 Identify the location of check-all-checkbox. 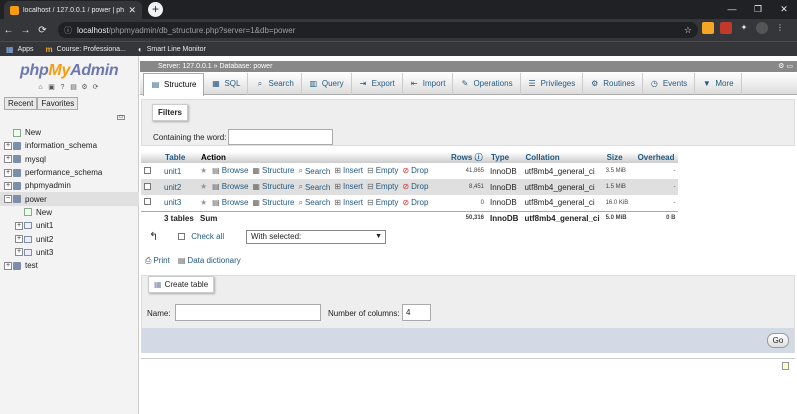
(182, 236).